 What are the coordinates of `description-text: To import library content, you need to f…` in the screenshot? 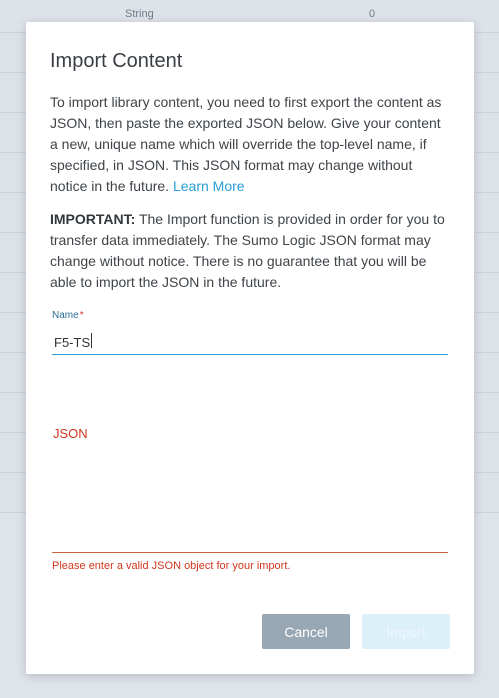 It's located at (246, 144).